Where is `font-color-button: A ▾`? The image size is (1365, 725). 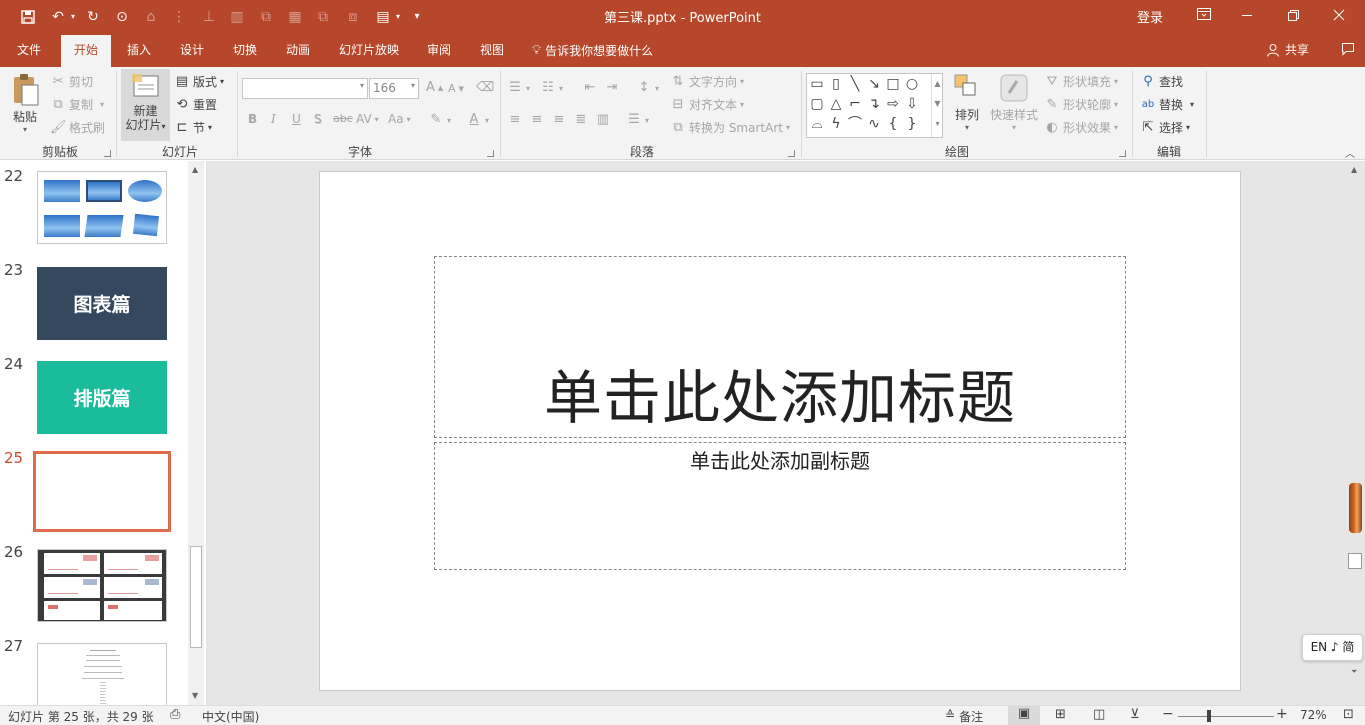
font-color-button: A ▾ is located at coordinates (477, 120).